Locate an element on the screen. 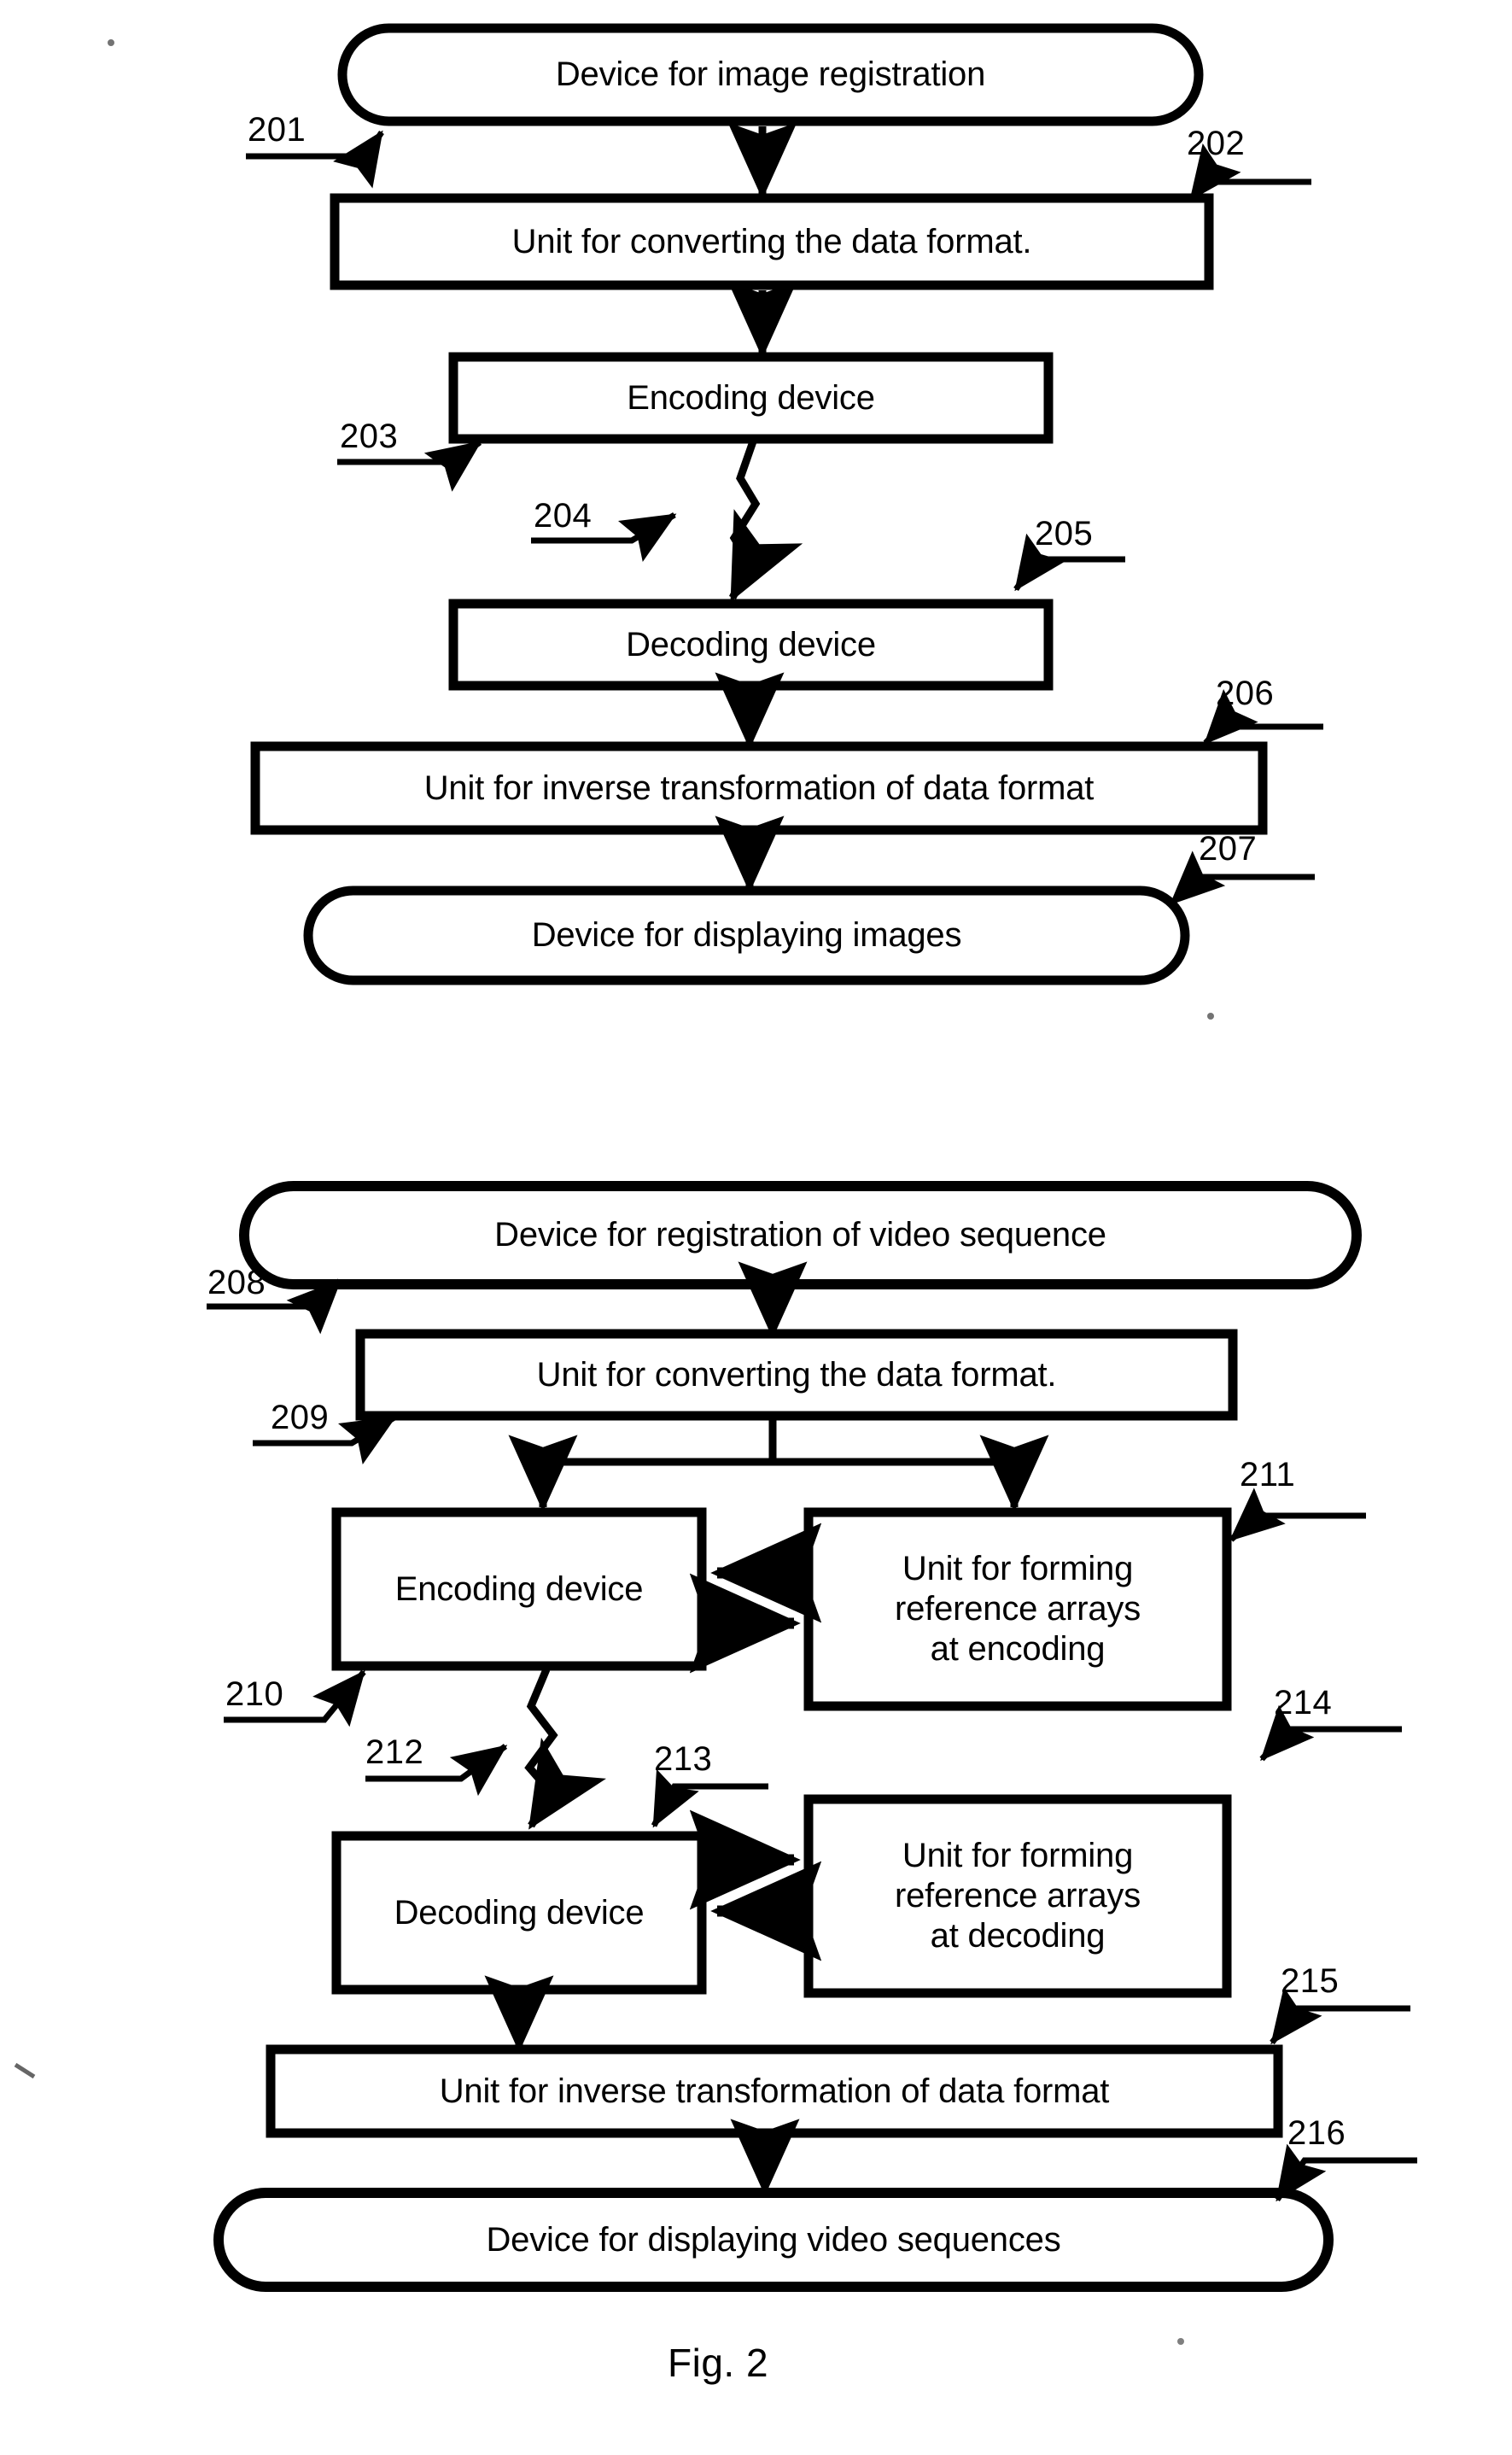 This screenshot has width=1512, height=2455. node-213-shape is located at coordinates (519, 1913).